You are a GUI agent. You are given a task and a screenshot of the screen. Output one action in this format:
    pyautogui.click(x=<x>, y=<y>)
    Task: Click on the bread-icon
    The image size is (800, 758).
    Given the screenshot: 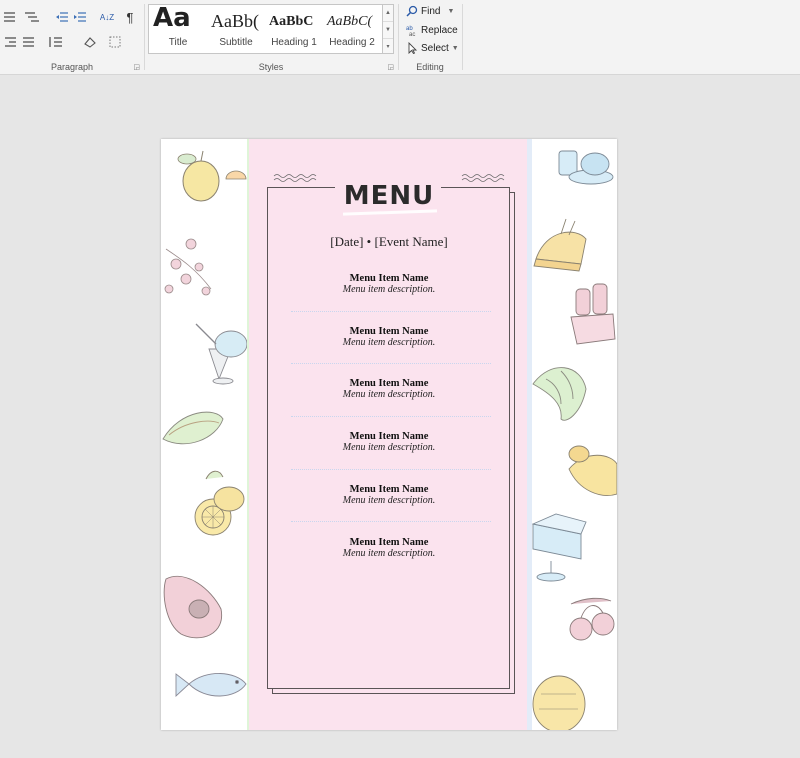 What is the action you would take?
    pyautogui.click(x=559, y=702)
    